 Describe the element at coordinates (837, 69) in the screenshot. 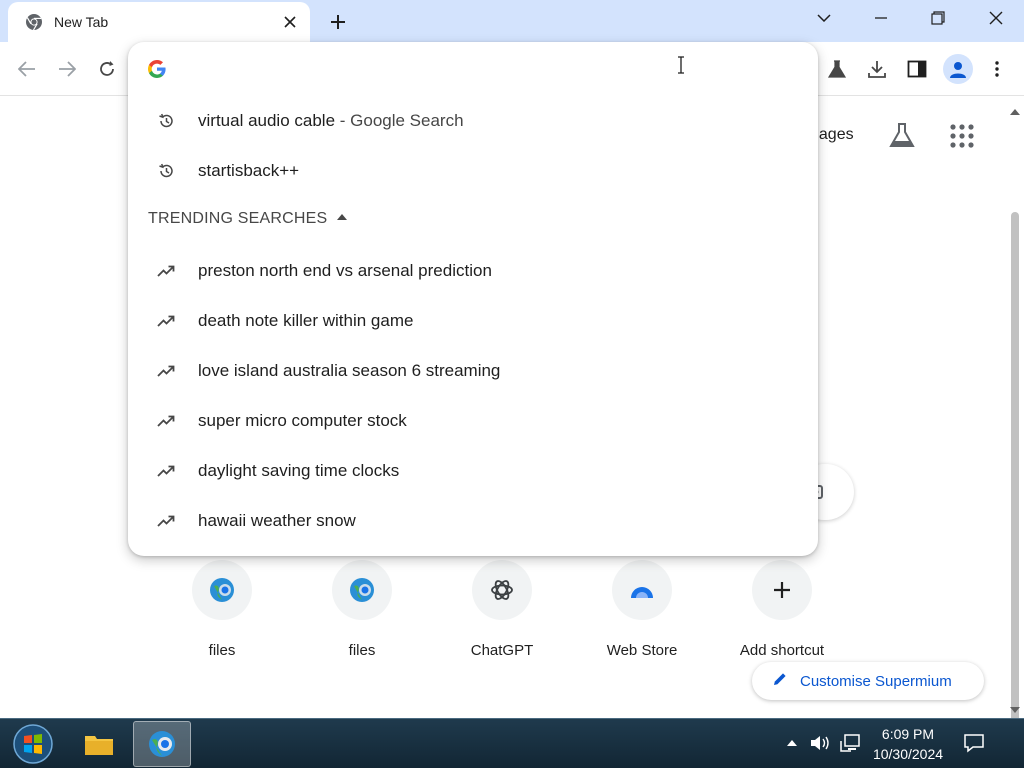

I see `labs-flask-icon` at that location.